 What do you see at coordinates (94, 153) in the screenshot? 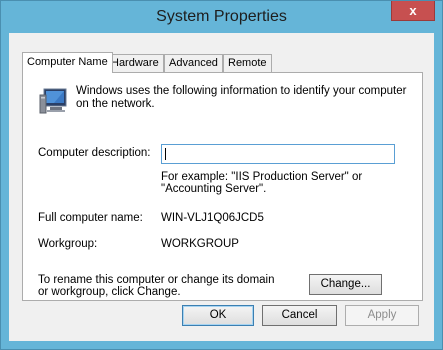
I see `computer-description-label: Computer description:` at bounding box center [94, 153].